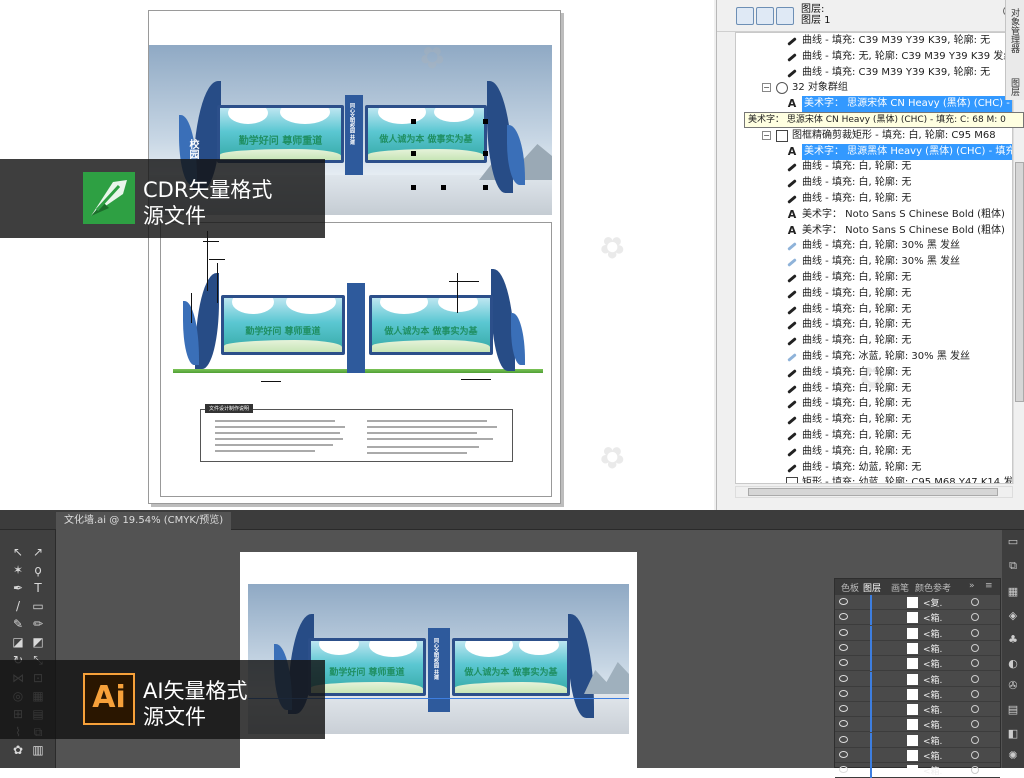  I want to click on symbol-sprayer-tool-icon: ✿, so click(18, 750).